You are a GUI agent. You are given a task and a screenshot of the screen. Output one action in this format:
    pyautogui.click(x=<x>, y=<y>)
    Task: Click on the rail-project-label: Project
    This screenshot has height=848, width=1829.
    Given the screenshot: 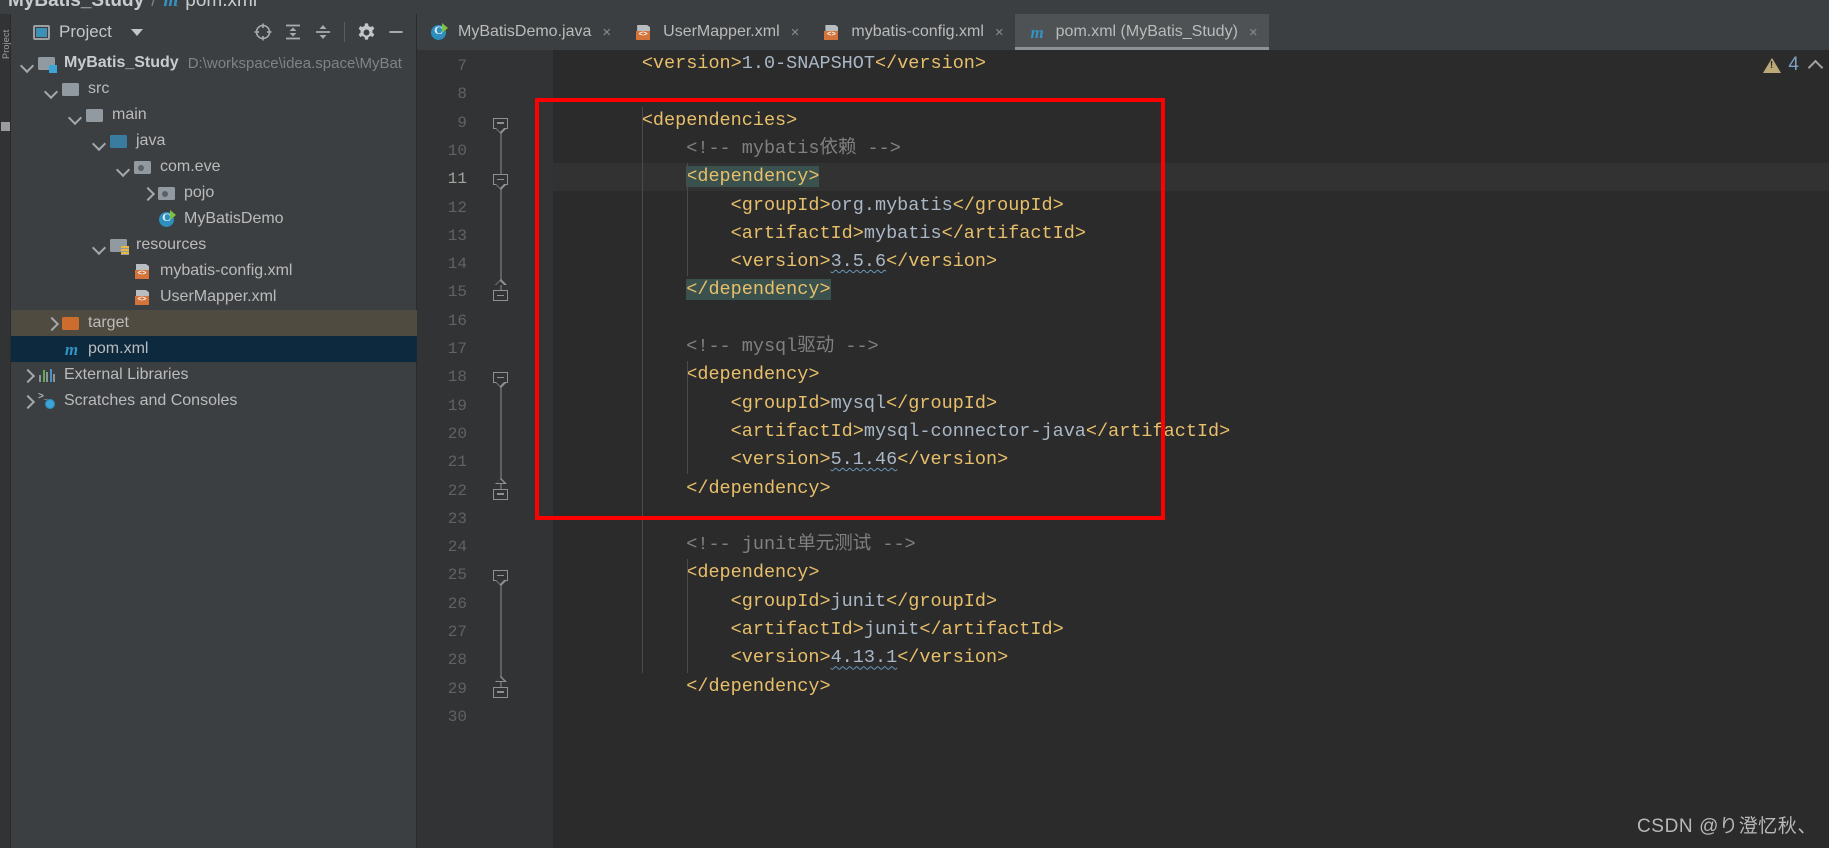 What is the action you would take?
    pyautogui.click(x=6, y=41)
    